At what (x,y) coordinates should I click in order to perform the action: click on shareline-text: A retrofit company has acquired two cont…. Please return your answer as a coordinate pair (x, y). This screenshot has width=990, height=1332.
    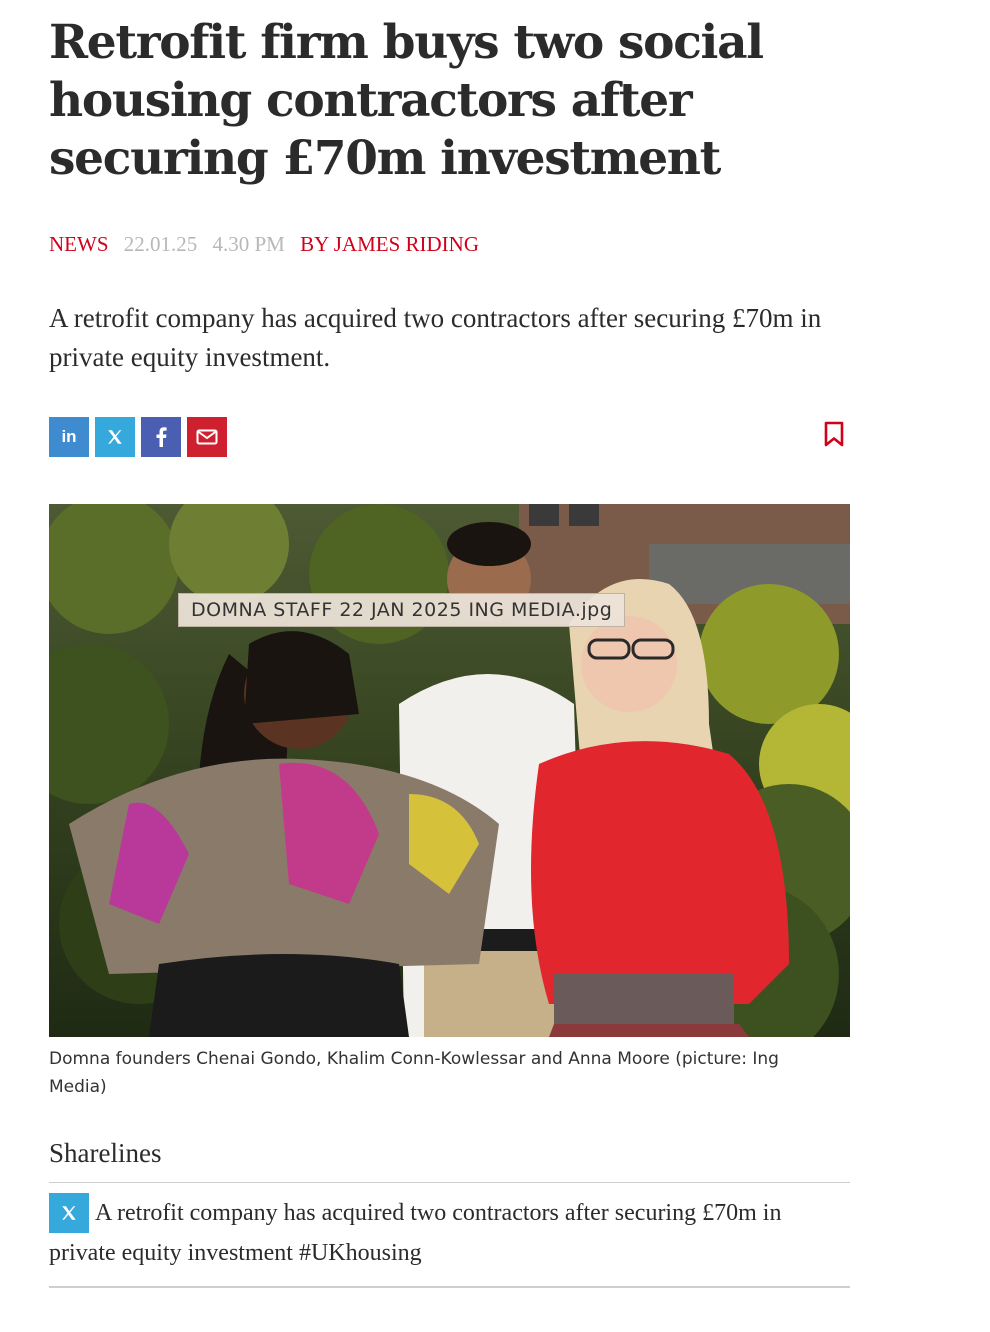
    Looking at the image, I should click on (415, 1233).